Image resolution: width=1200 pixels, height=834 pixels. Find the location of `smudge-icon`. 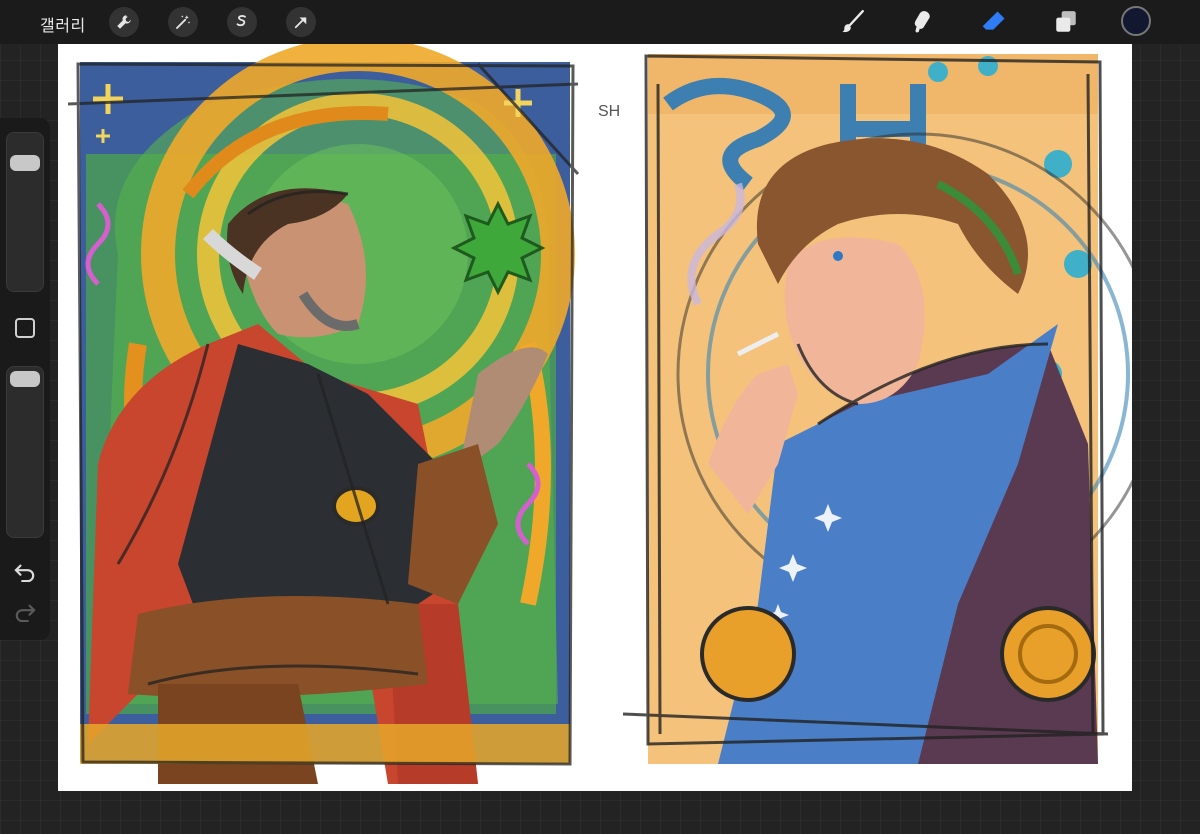

smudge-icon is located at coordinates (922, 22).